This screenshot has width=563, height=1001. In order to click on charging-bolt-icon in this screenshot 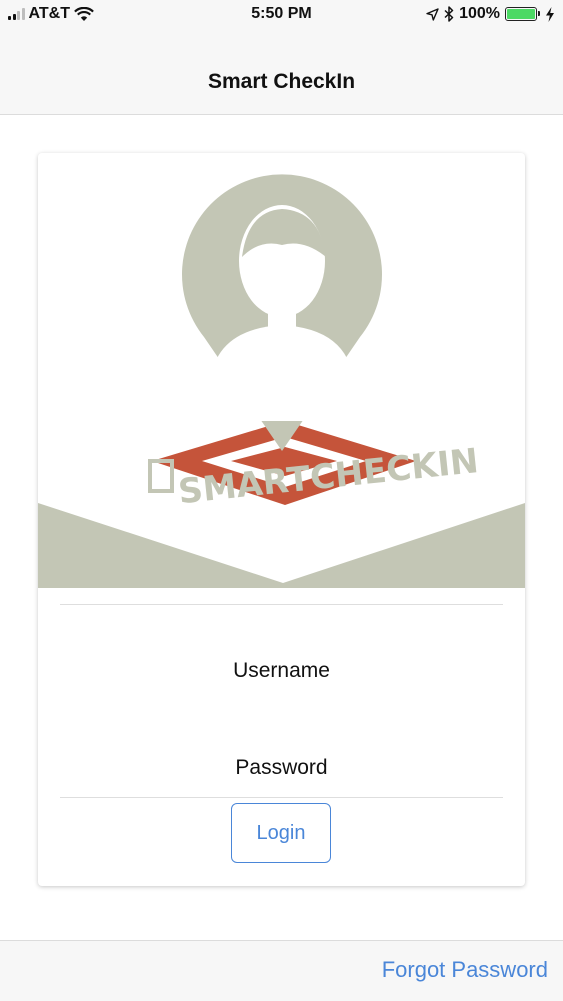, I will do `click(550, 14)`.